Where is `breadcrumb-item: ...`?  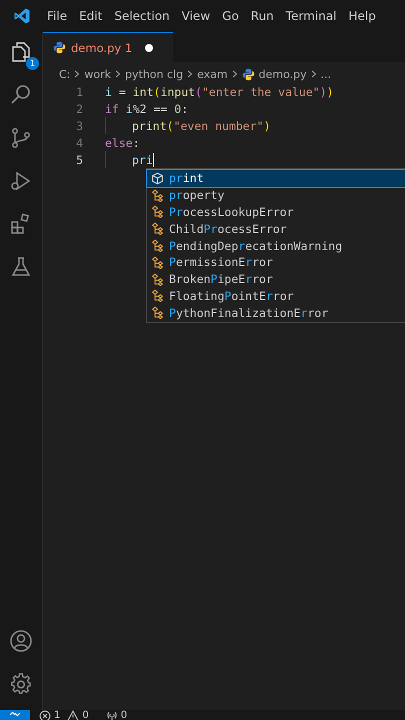 breadcrumb-item: ... is located at coordinates (326, 74).